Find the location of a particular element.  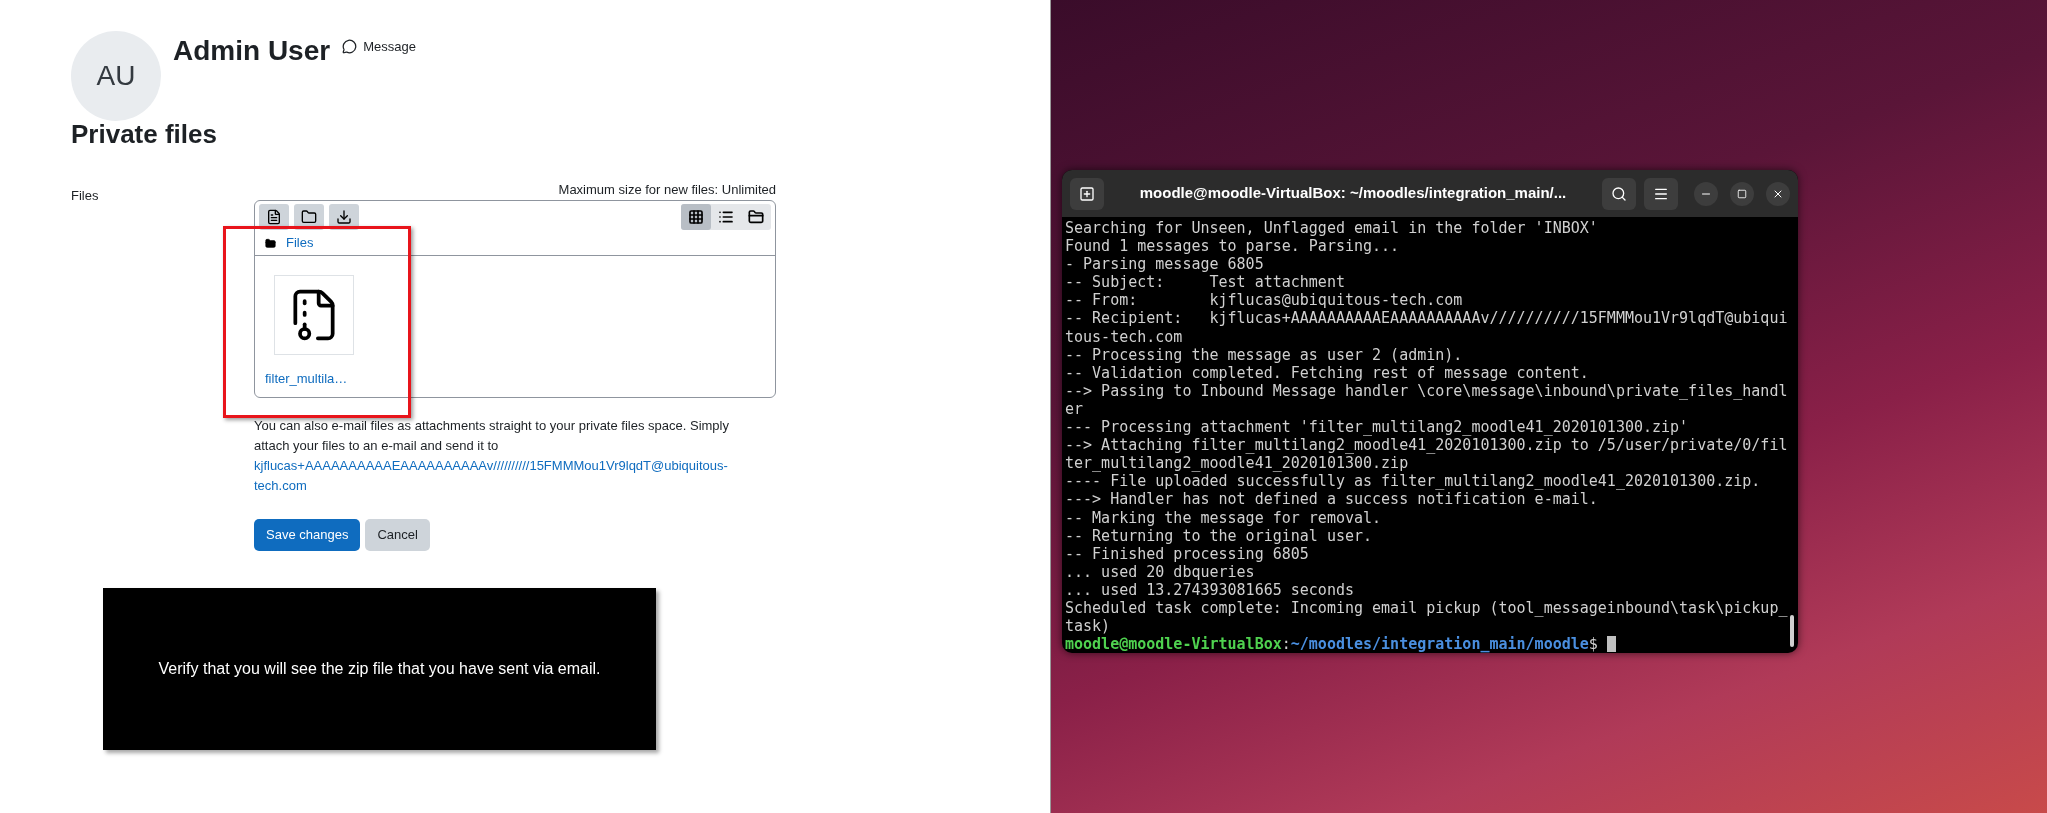

terminal-line: ... used 20 dbqueries is located at coordinates (1160, 571).